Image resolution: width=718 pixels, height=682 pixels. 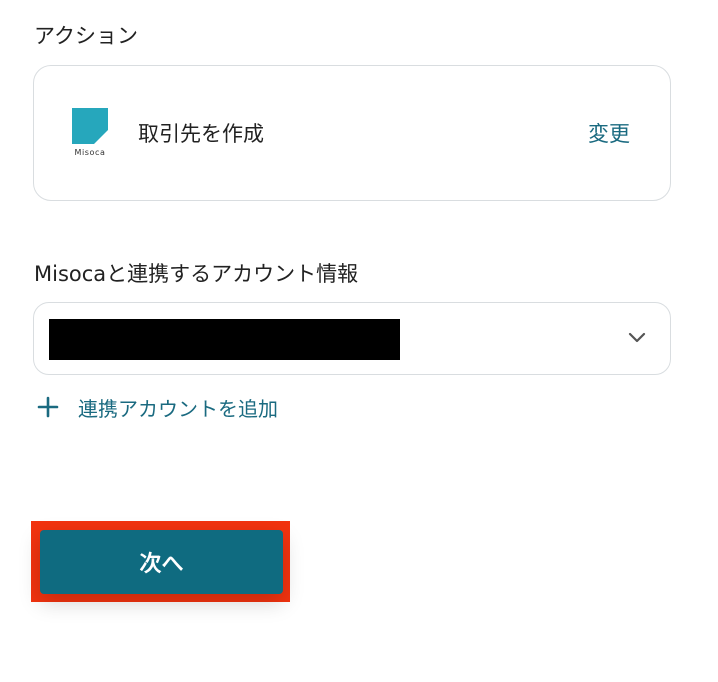 What do you see at coordinates (201, 134) in the screenshot?
I see `action-name: 取引先を作成` at bounding box center [201, 134].